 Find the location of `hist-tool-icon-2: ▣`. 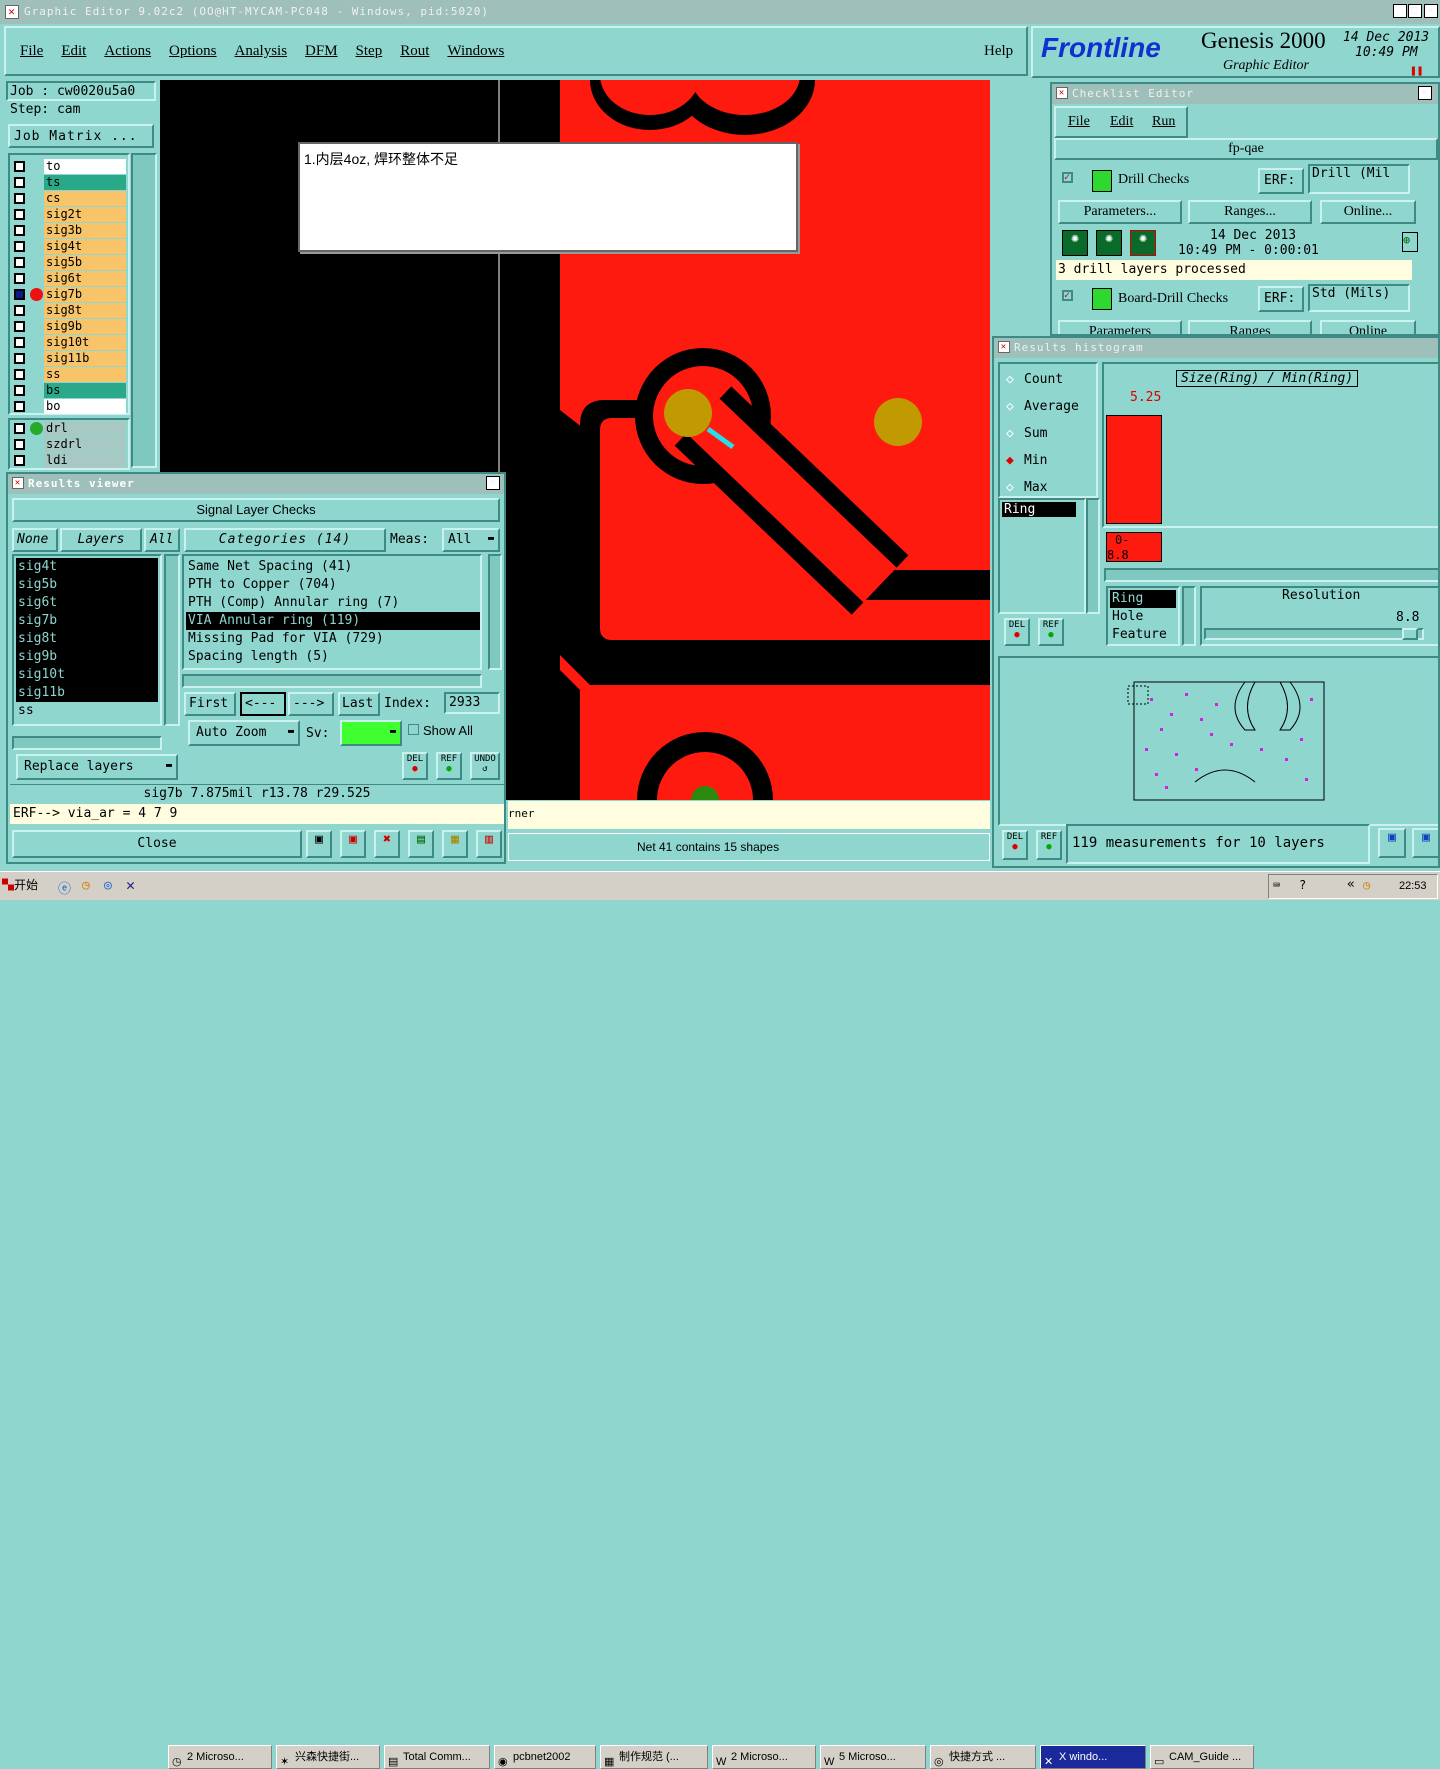

hist-tool-icon-2: ▣ is located at coordinates (1425, 843).